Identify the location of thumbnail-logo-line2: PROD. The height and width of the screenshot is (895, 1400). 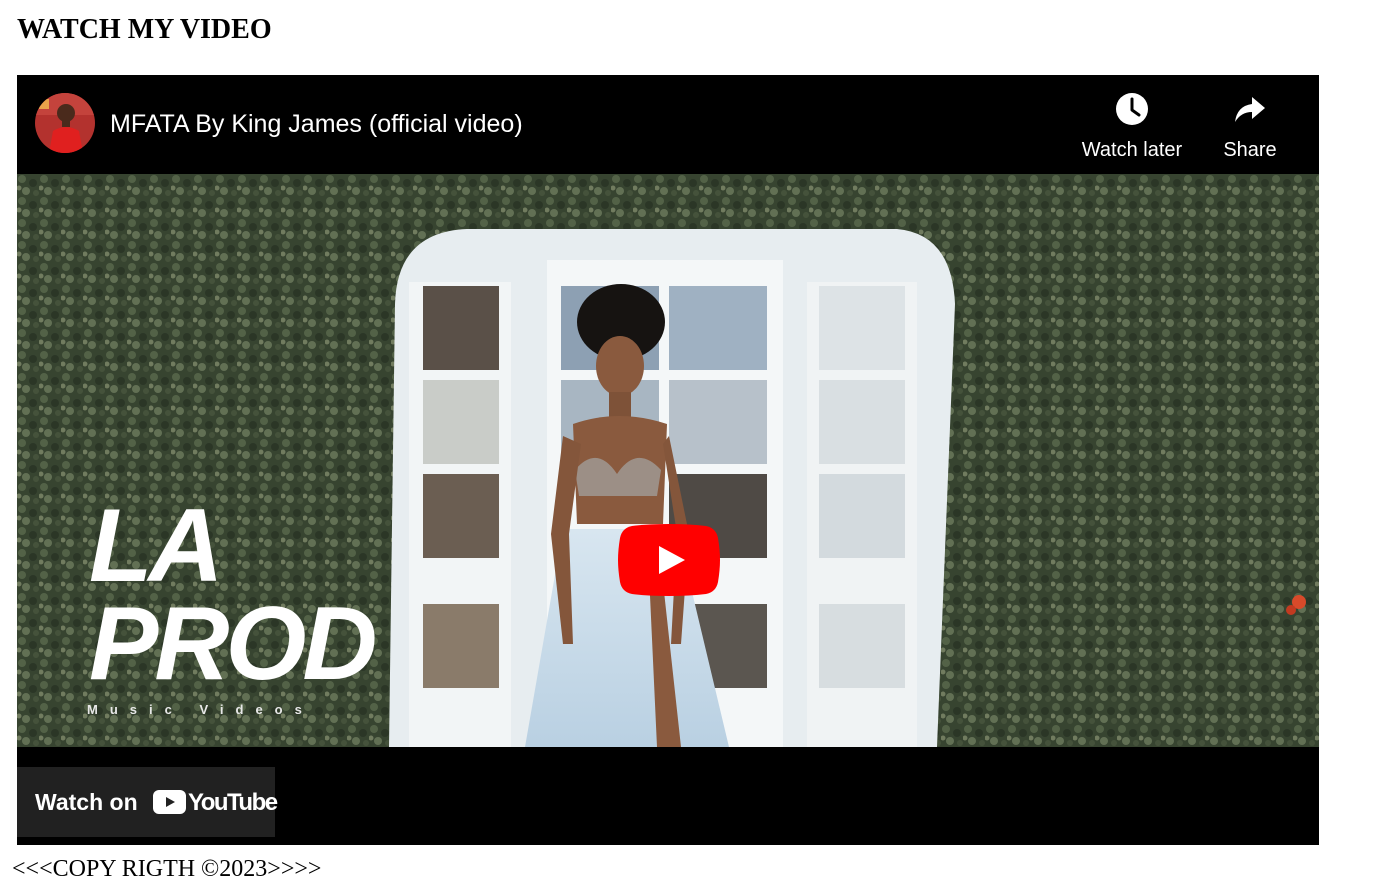
(233, 644).